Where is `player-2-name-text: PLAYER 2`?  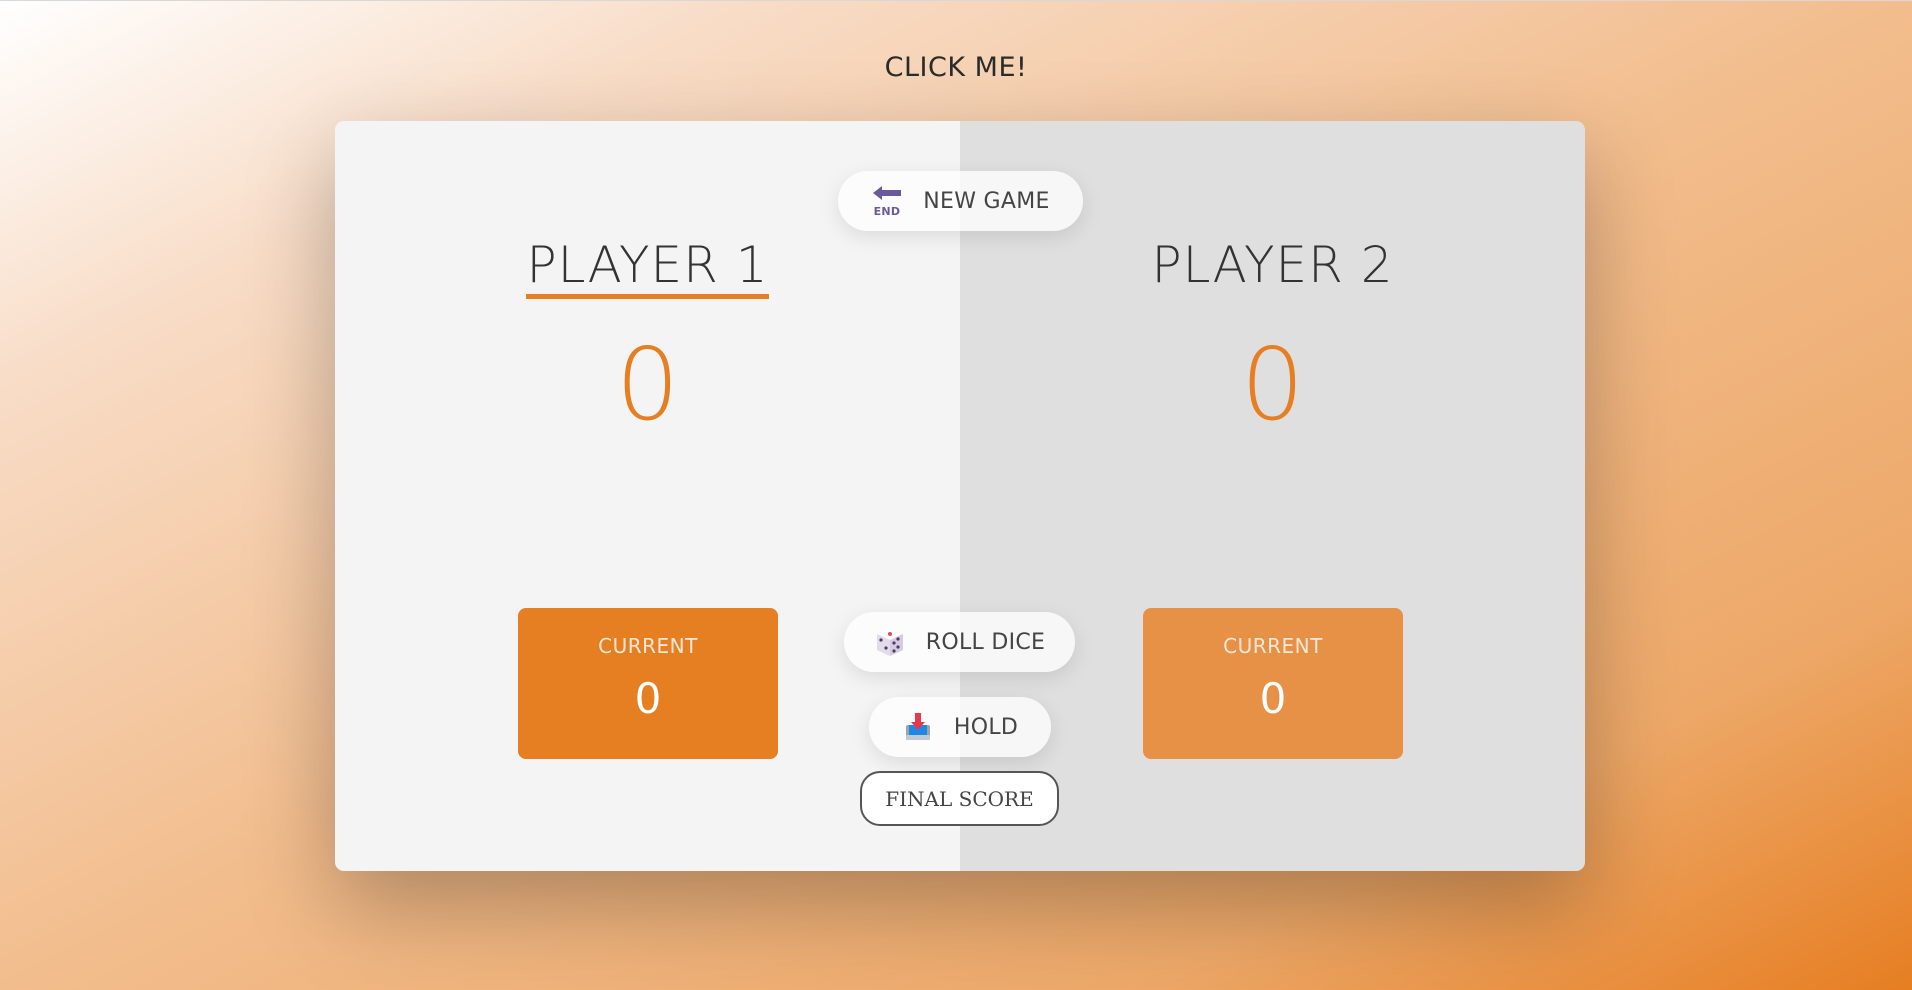 player-2-name-text: PLAYER 2 is located at coordinates (1272, 265).